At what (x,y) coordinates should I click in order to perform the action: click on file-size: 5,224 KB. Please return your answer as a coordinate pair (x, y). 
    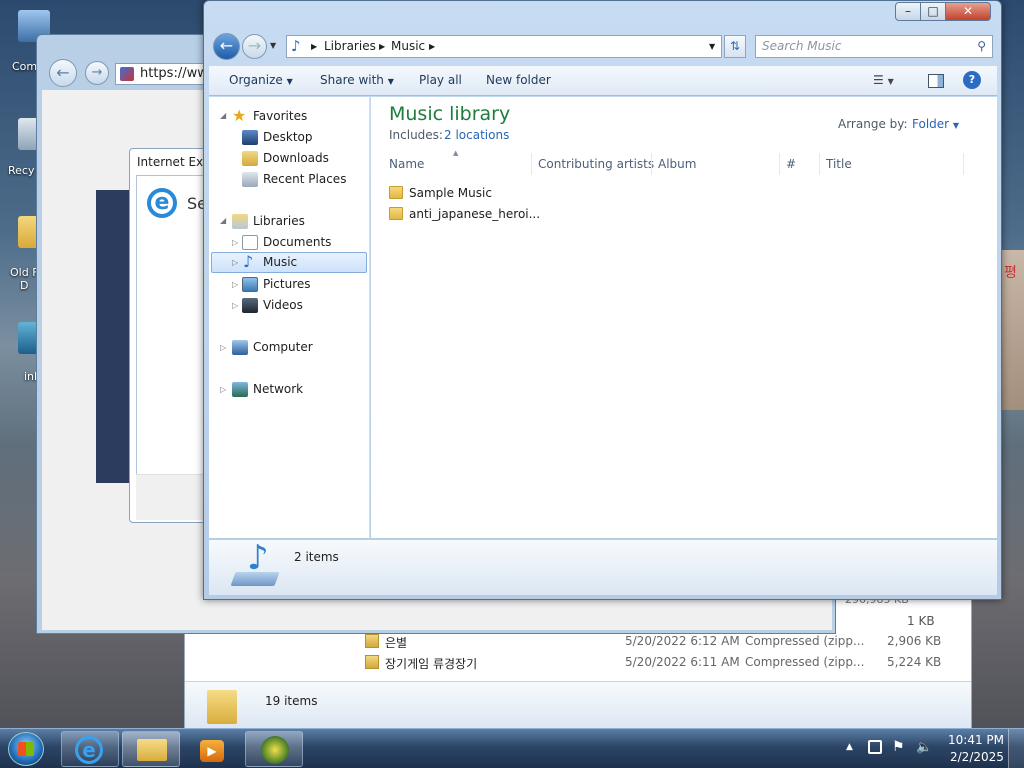
    Looking at the image, I should click on (914, 662).